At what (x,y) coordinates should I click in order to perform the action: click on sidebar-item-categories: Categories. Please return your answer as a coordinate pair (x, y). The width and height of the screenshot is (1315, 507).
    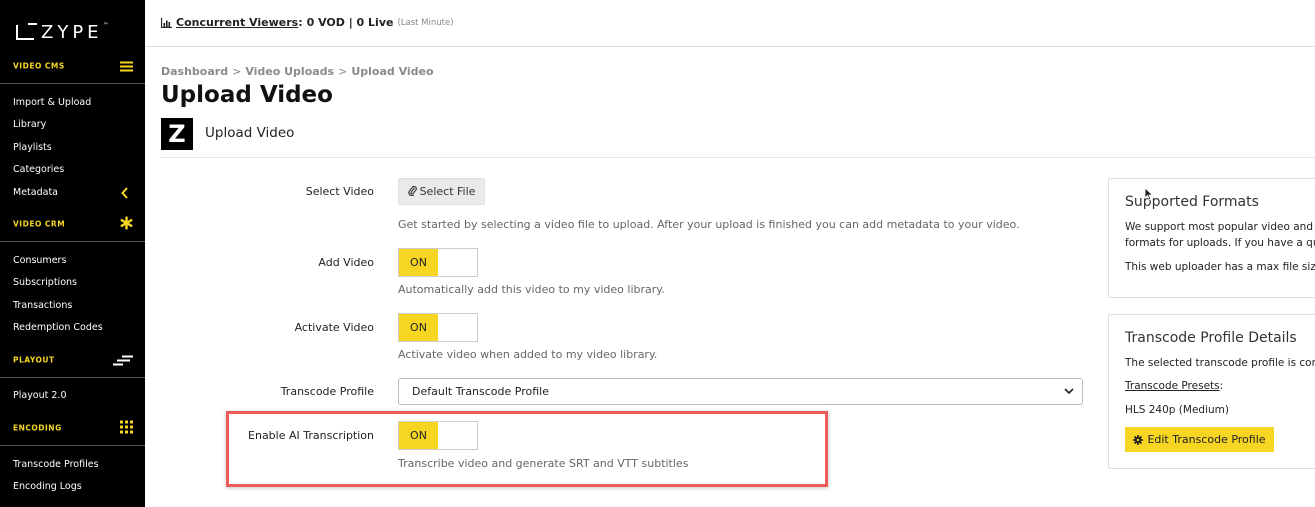
    Looking at the image, I should click on (38, 169).